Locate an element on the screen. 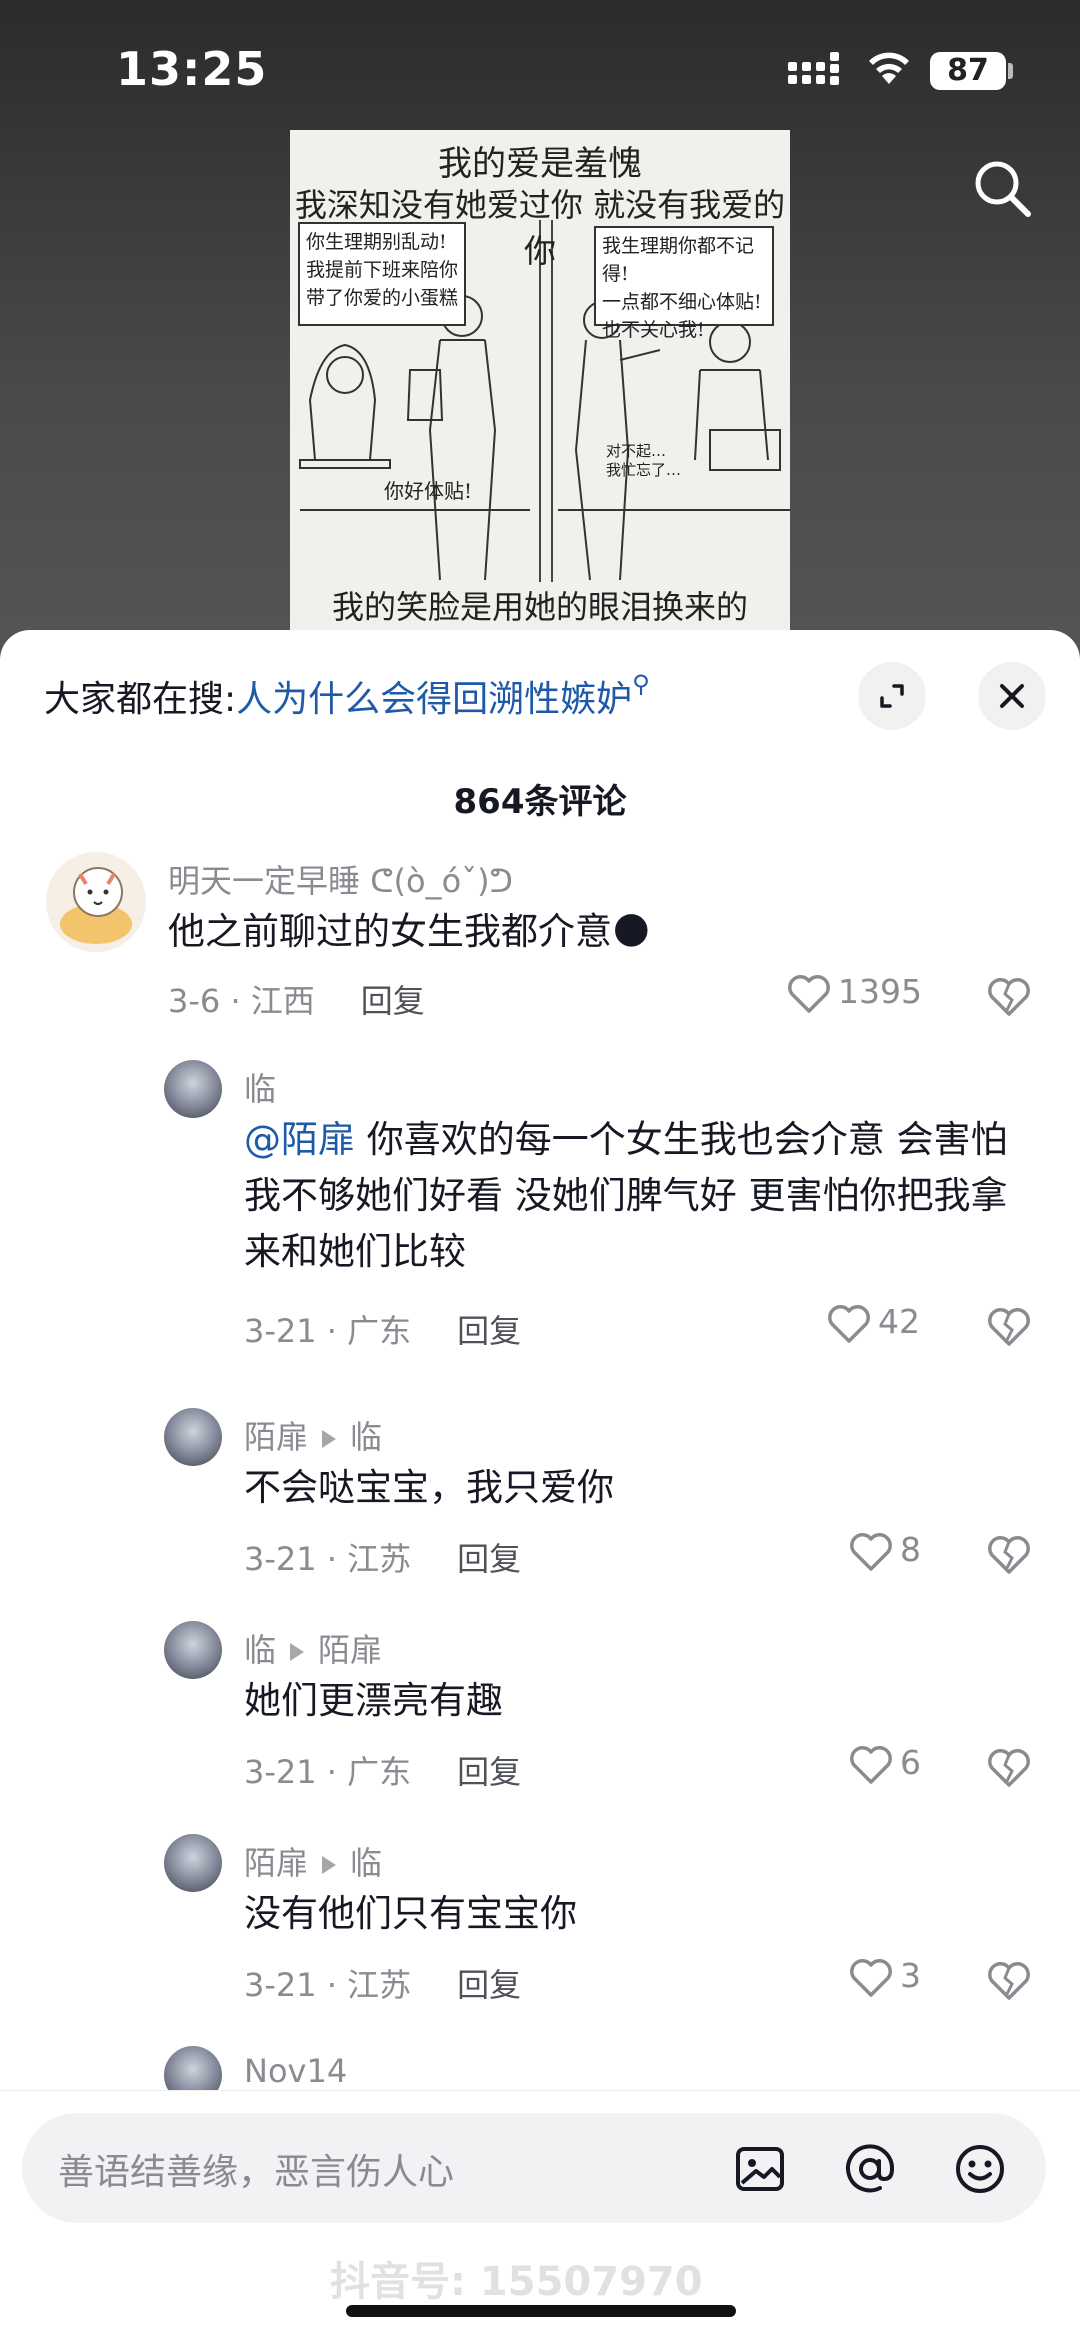  hot-search-magnifier-icon: ⚲ is located at coordinates (641, 684).